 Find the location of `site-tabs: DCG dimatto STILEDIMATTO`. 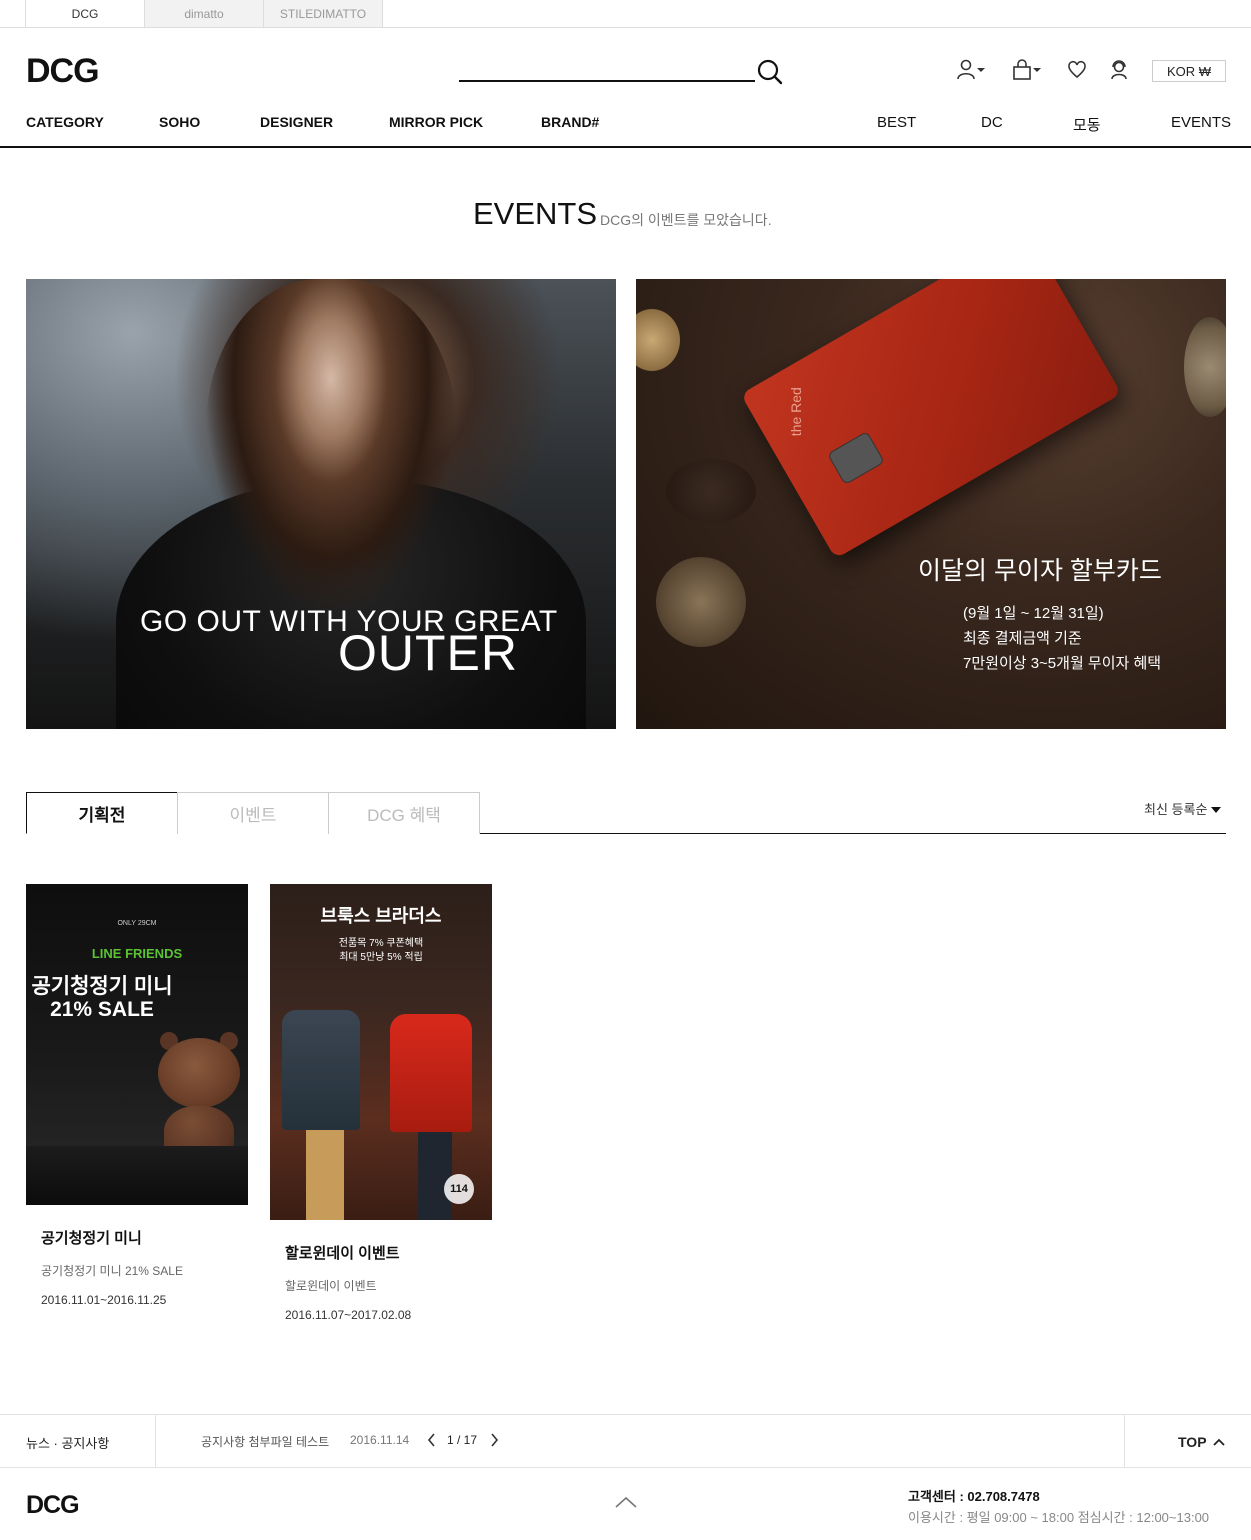

site-tabs: DCG dimatto STILEDIMATTO is located at coordinates (204, 14).